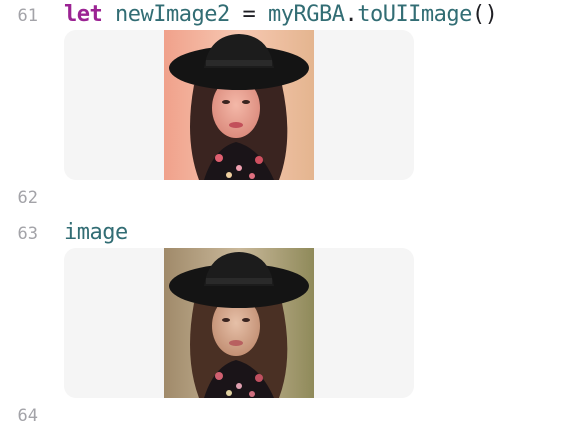  I want to click on line-number-64: 64, so click(27, 416).